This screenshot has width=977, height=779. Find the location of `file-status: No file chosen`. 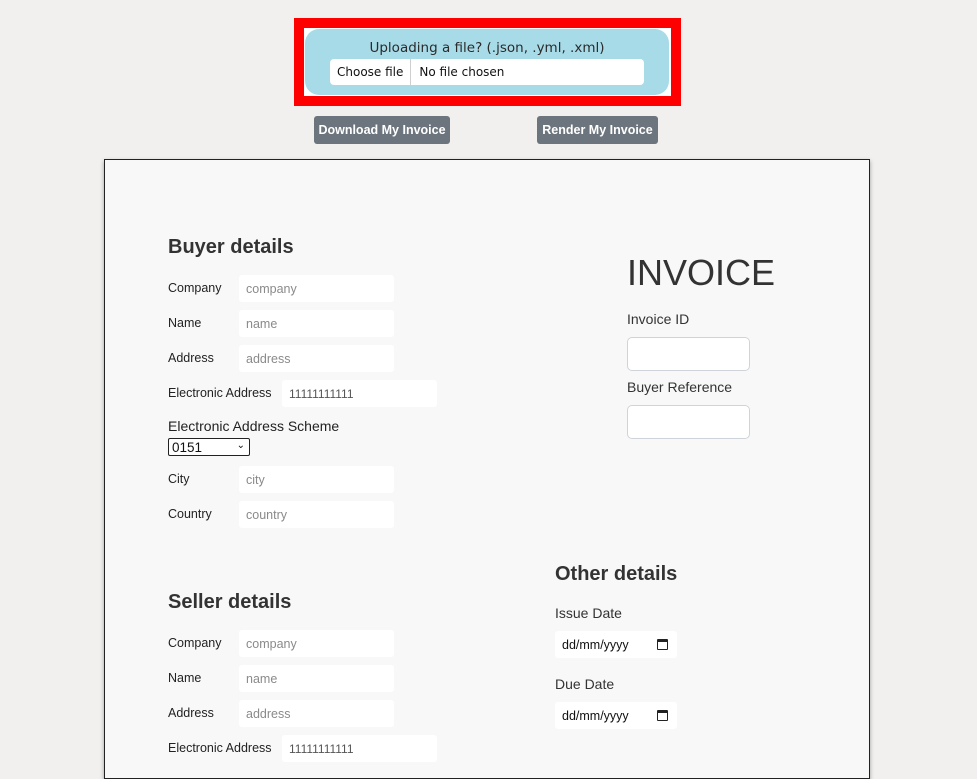

file-status: No file chosen is located at coordinates (462, 72).